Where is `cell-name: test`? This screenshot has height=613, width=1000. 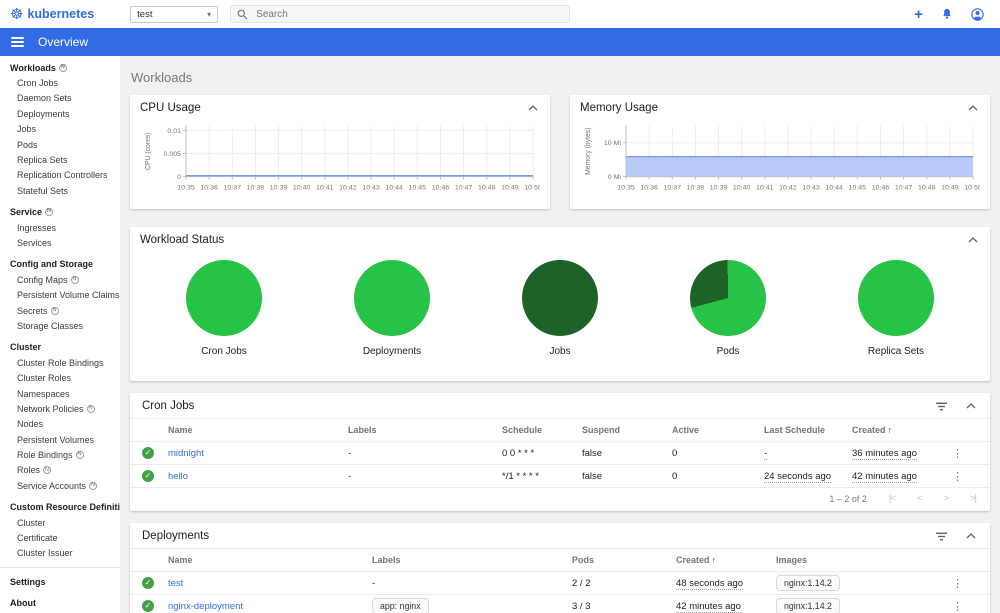 cell-name: test is located at coordinates (270, 583).